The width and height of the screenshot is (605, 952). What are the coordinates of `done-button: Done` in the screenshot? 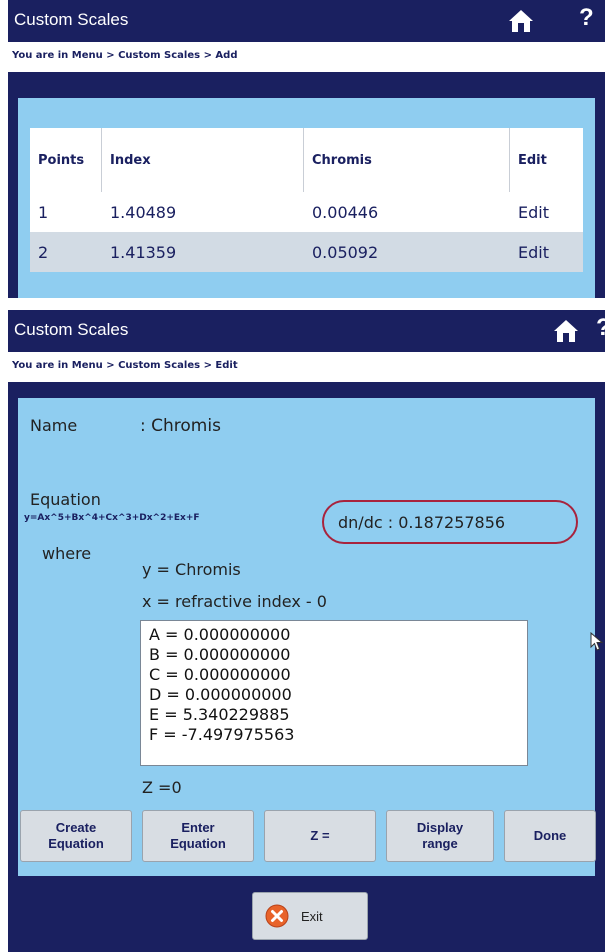 It's located at (550, 836).